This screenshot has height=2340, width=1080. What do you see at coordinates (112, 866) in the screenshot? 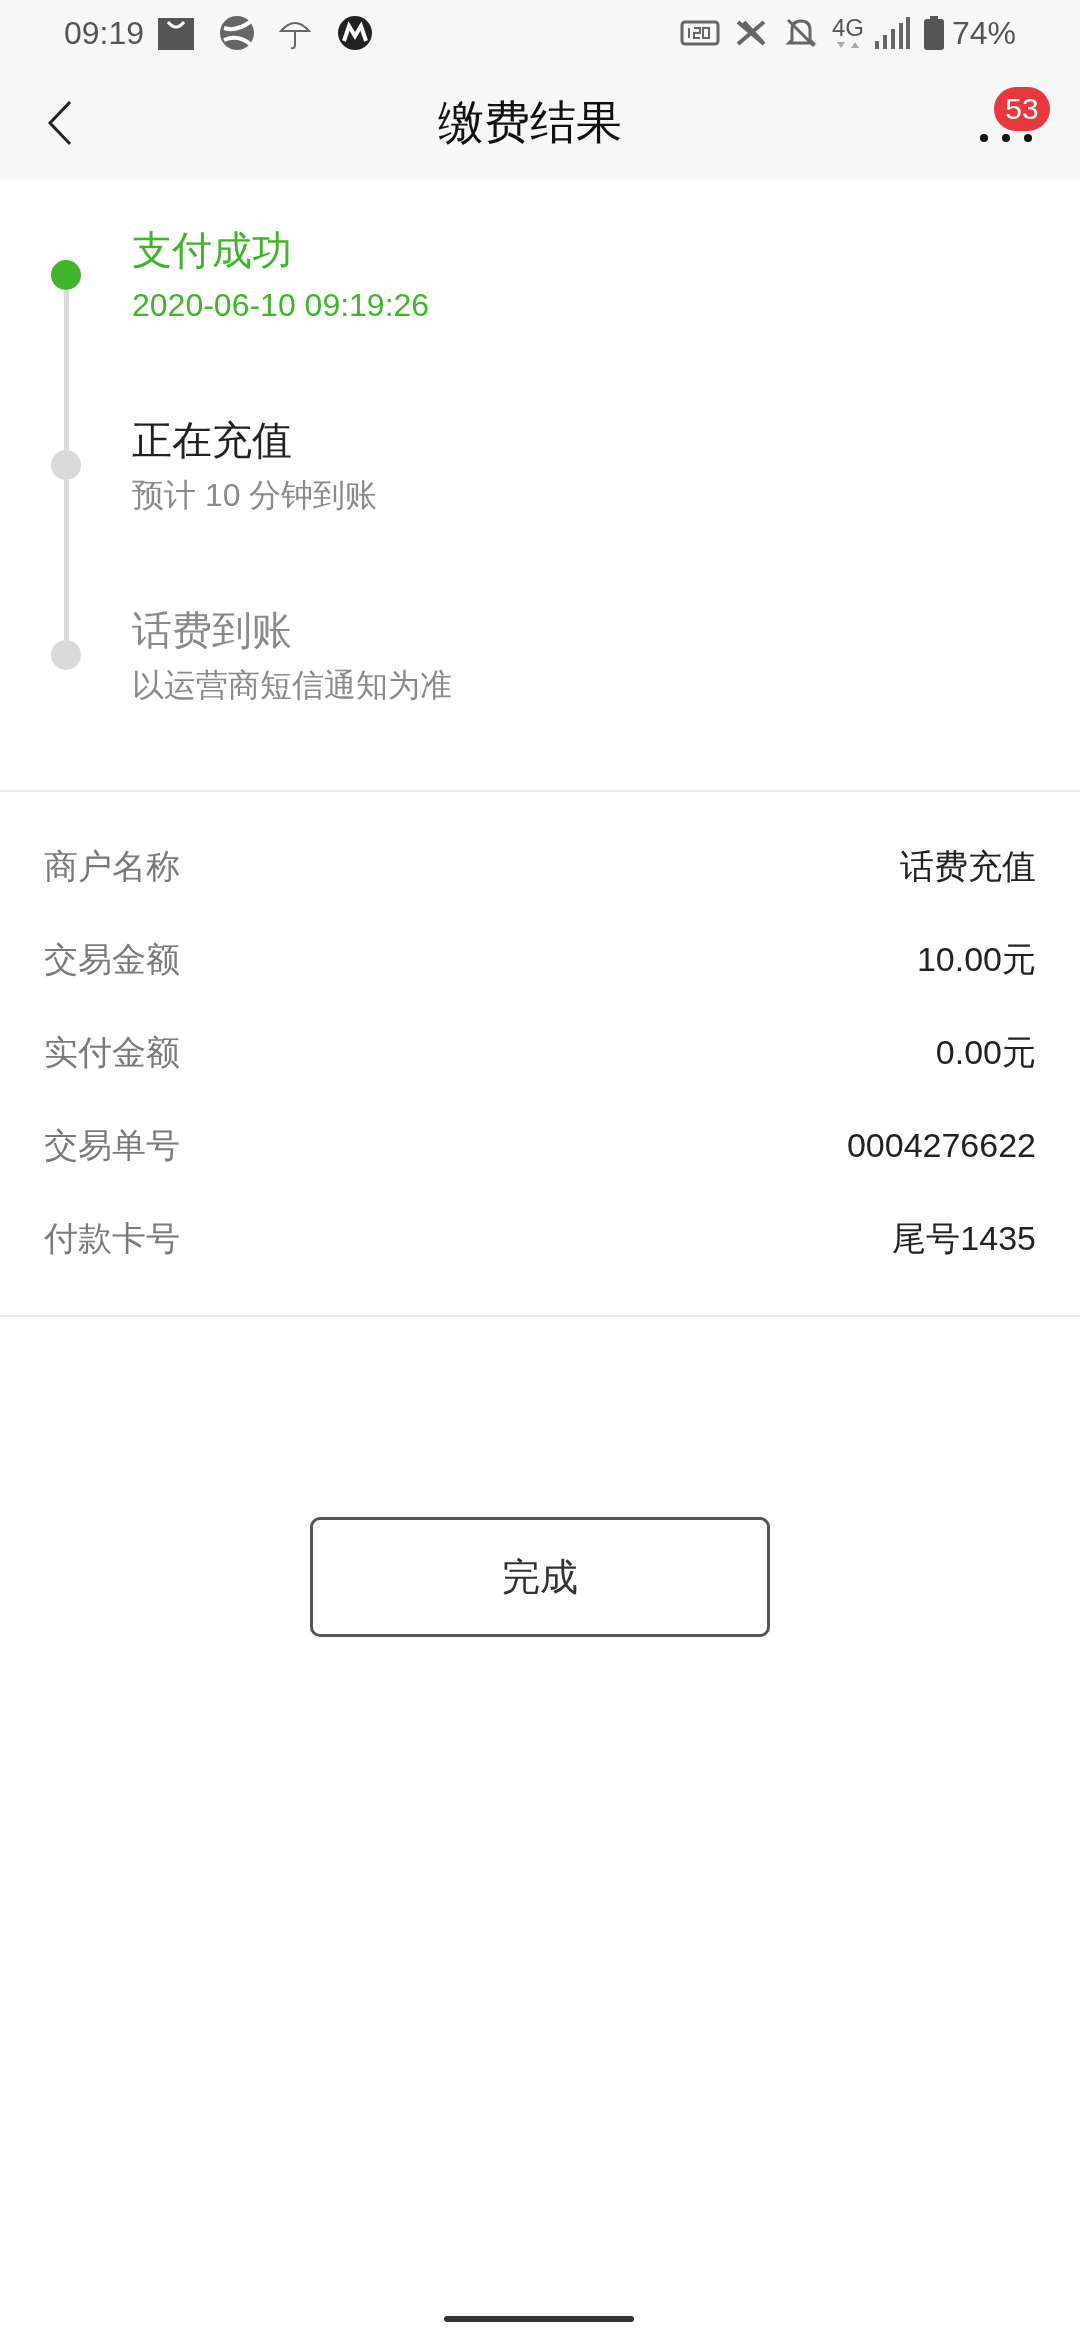
I see `detail-label: 商户名称` at bounding box center [112, 866].